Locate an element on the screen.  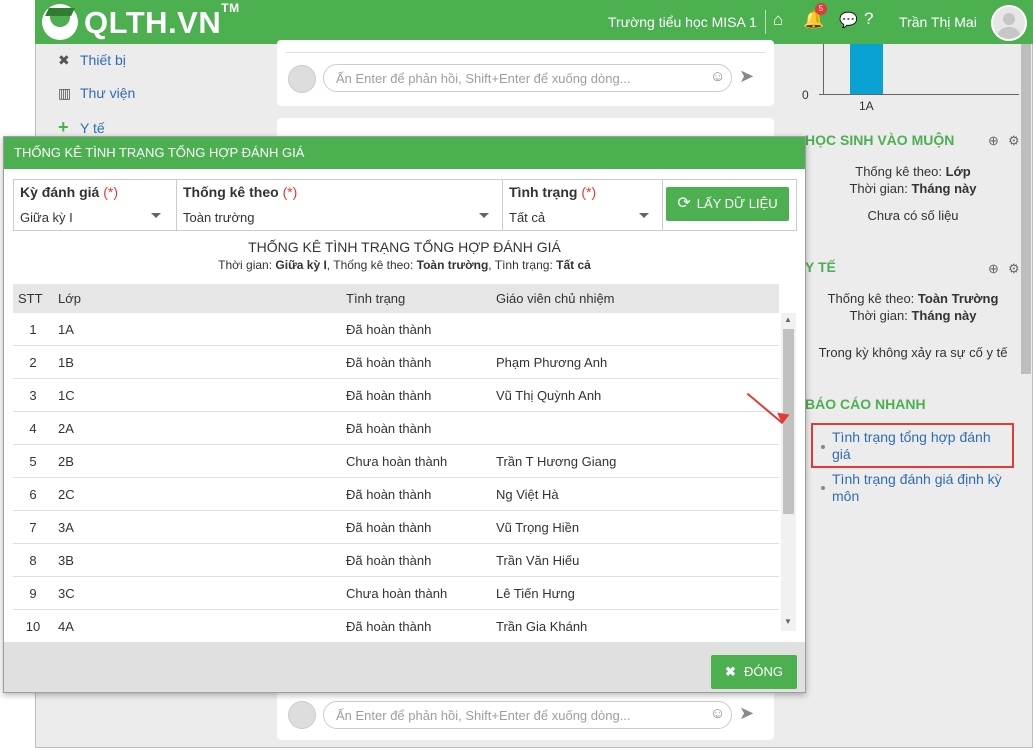
get-data-button: ⟳ LẤY DỮ LIỆU is located at coordinates (727, 204).